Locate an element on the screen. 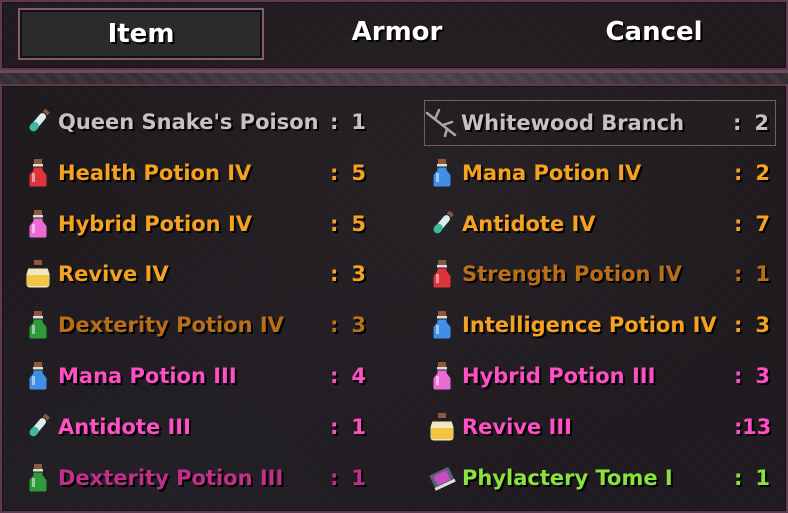 The width and height of the screenshot is (788, 513). item-row: Mana Potion III:4 is located at coordinates (197, 376).